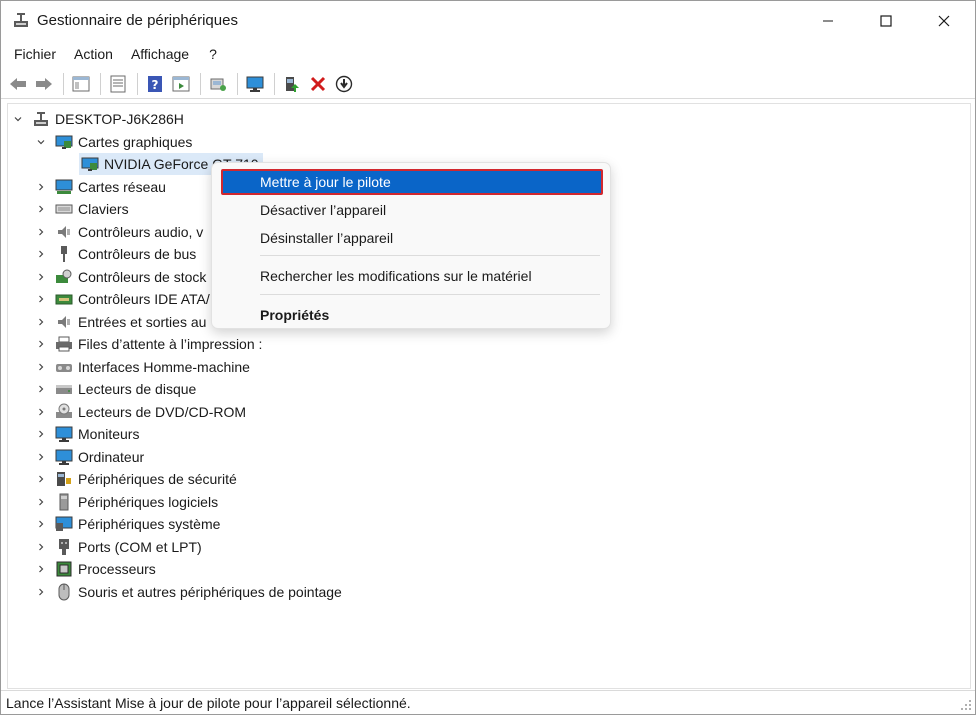 The height and width of the screenshot is (715, 976). I want to click on network-icon, so click(64, 187).